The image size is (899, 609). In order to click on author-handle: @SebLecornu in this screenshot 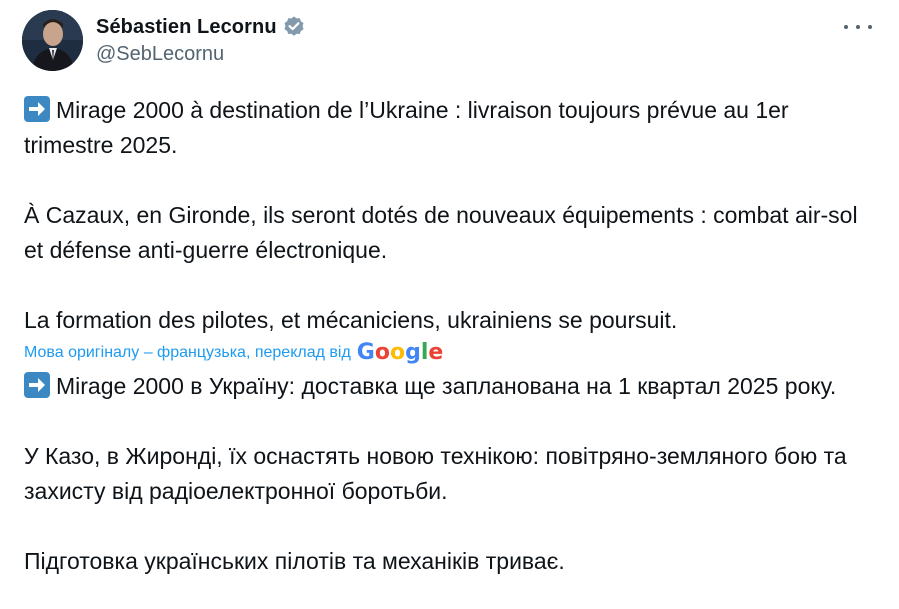, I will do `click(201, 54)`.